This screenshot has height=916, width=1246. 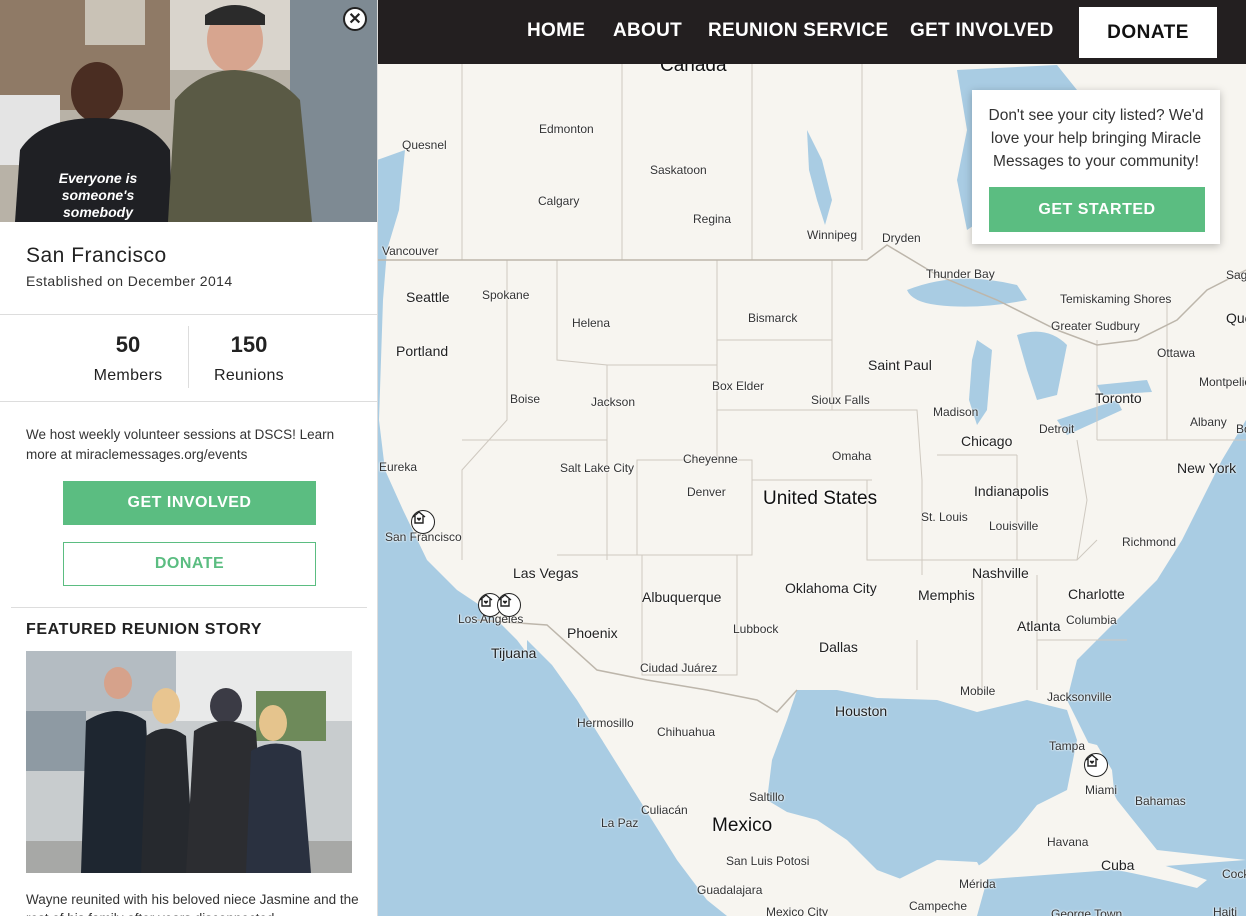 I want to click on city-label: Albany, so click(x=1208, y=422).